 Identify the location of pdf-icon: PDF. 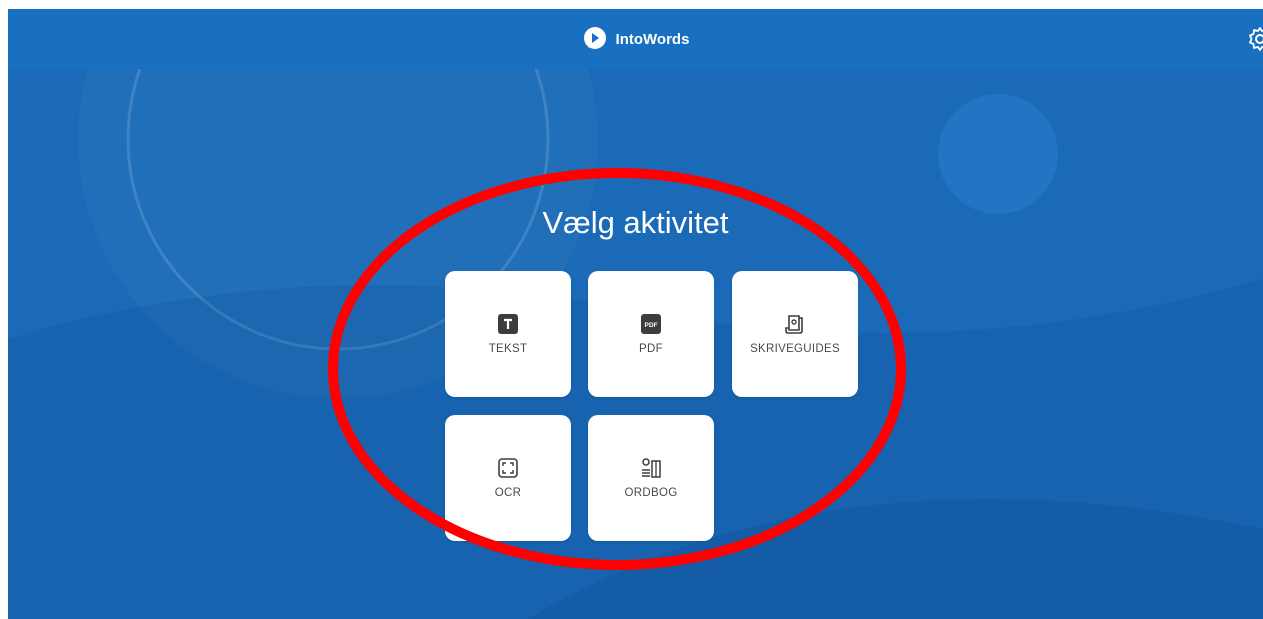
(651, 324).